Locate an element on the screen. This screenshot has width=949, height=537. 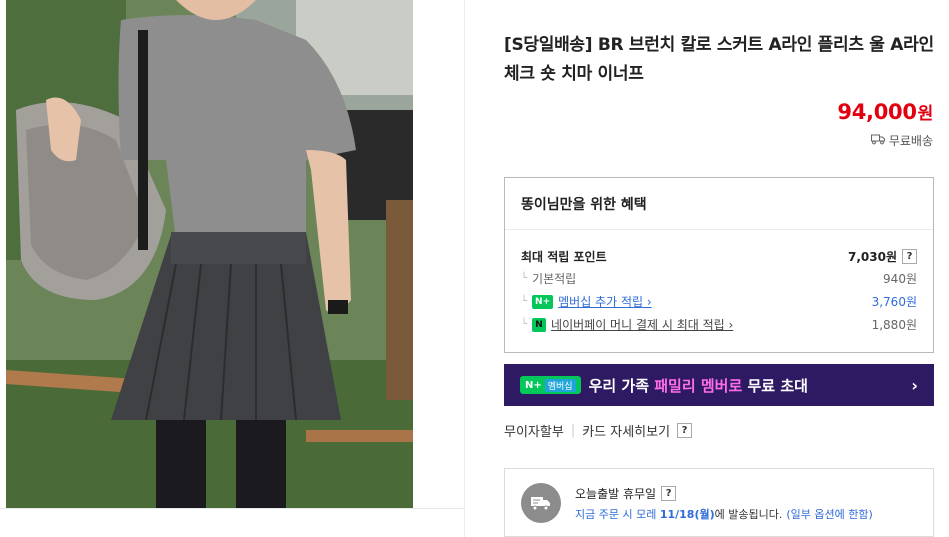
delivery-text: 지금 주문 시 모레 11/18(월)에 발송됩니다. (일부 옵션에 한함) is located at coordinates (724, 514).